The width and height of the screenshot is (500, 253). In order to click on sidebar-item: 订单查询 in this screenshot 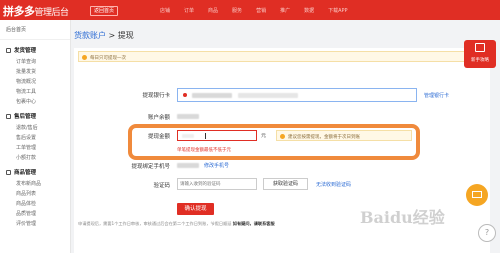, I will do `click(35, 61)`.